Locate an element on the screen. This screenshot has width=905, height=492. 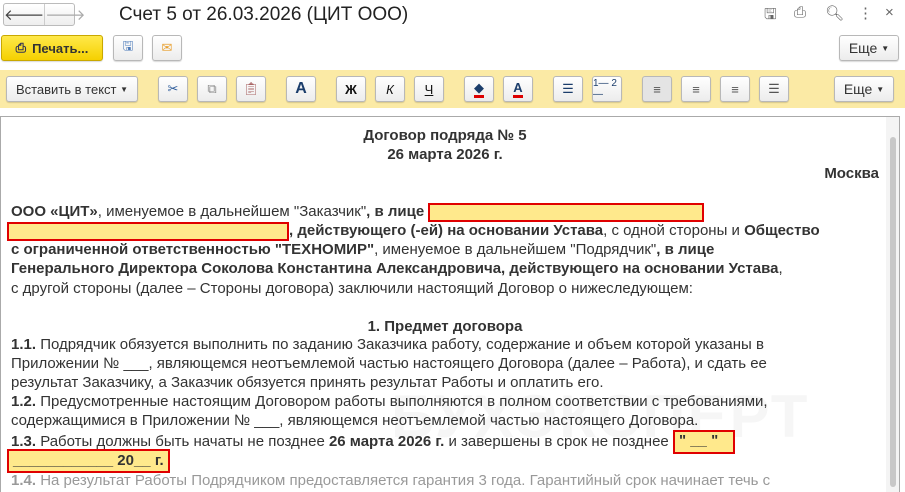
bold-button: Ж is located at coordinates (351, 89).